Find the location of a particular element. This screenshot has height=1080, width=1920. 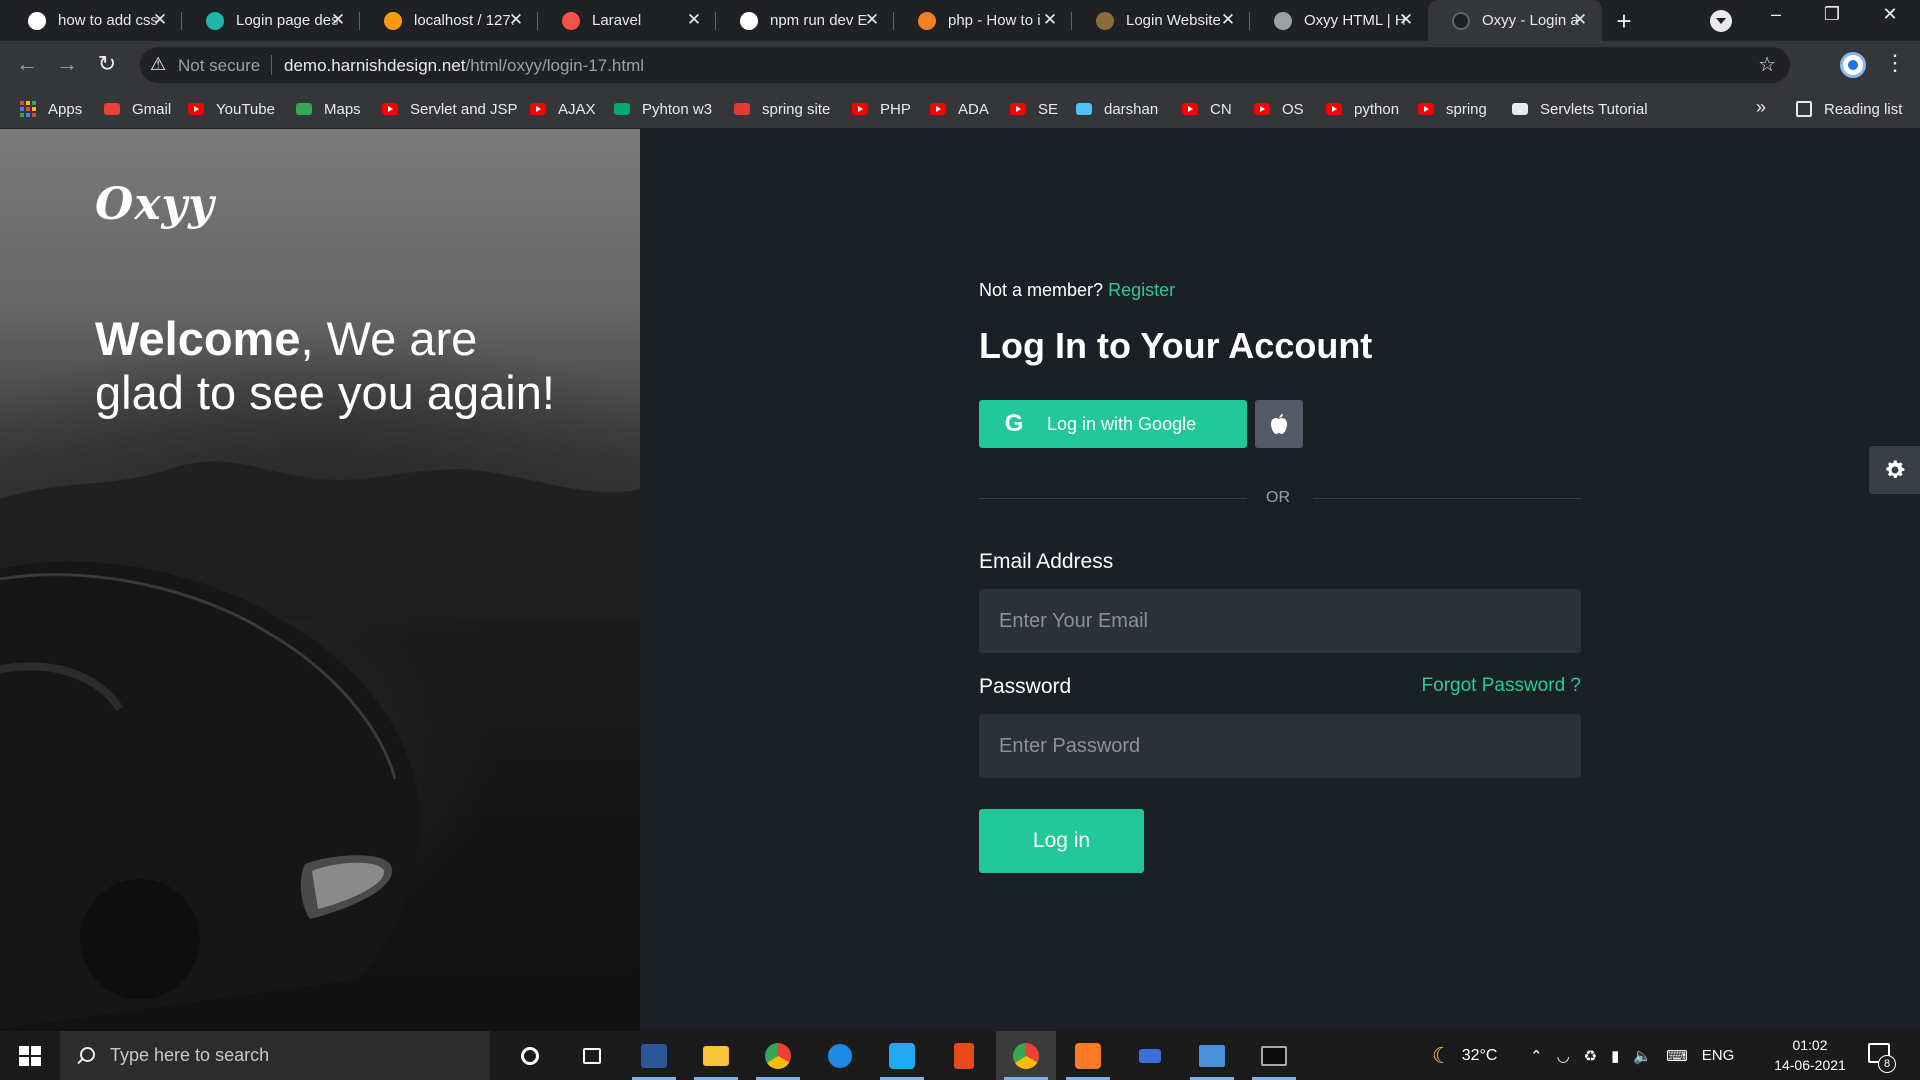

login-button: Log in is located at coordinates (1061, 841).